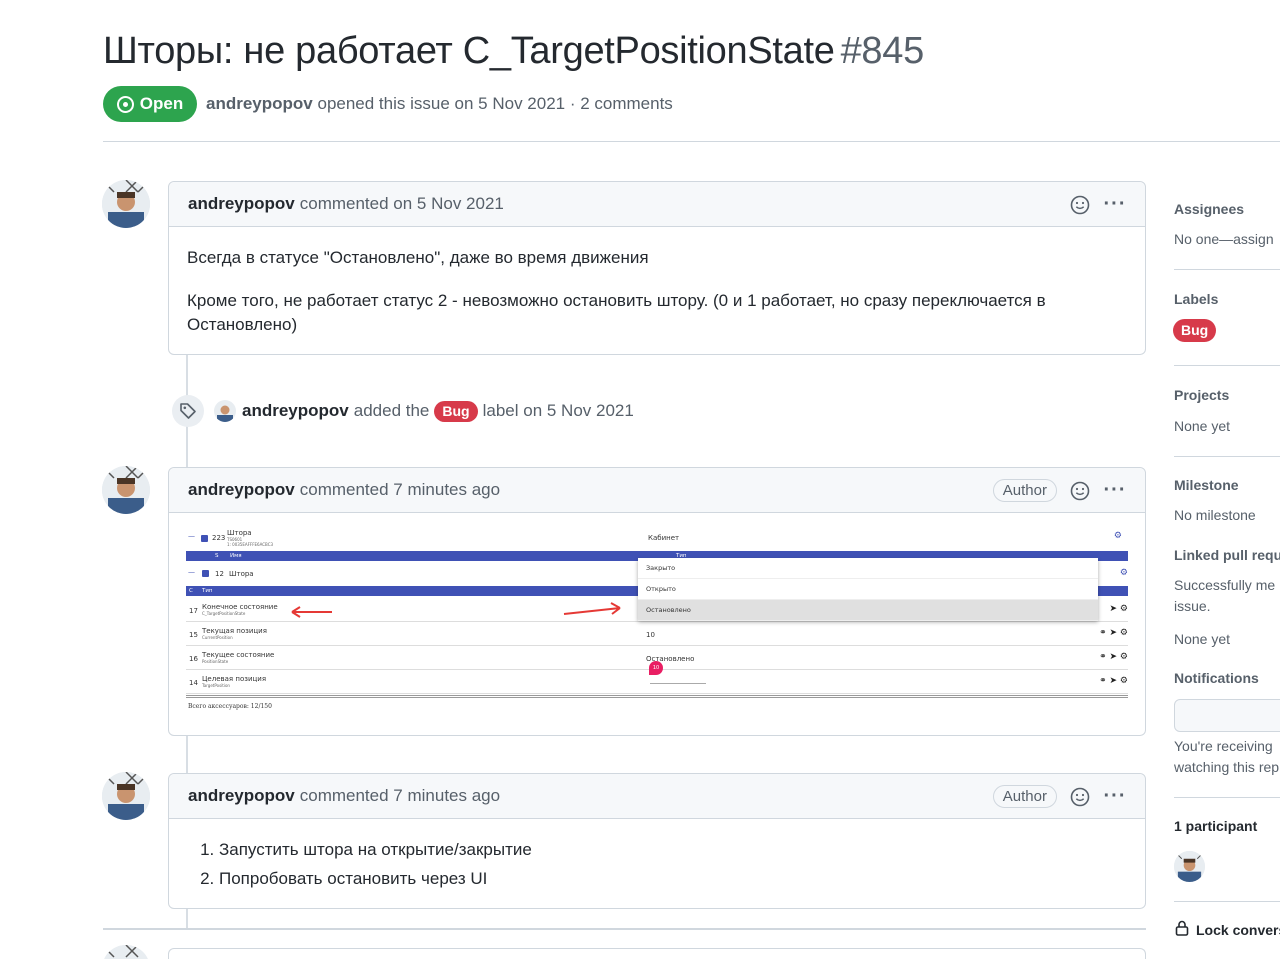  What do you see at coordinates (1215, 515) in the screenshot?
I see `sidebar-milestone-value: No milestone` at bounding box center [1215, 515].